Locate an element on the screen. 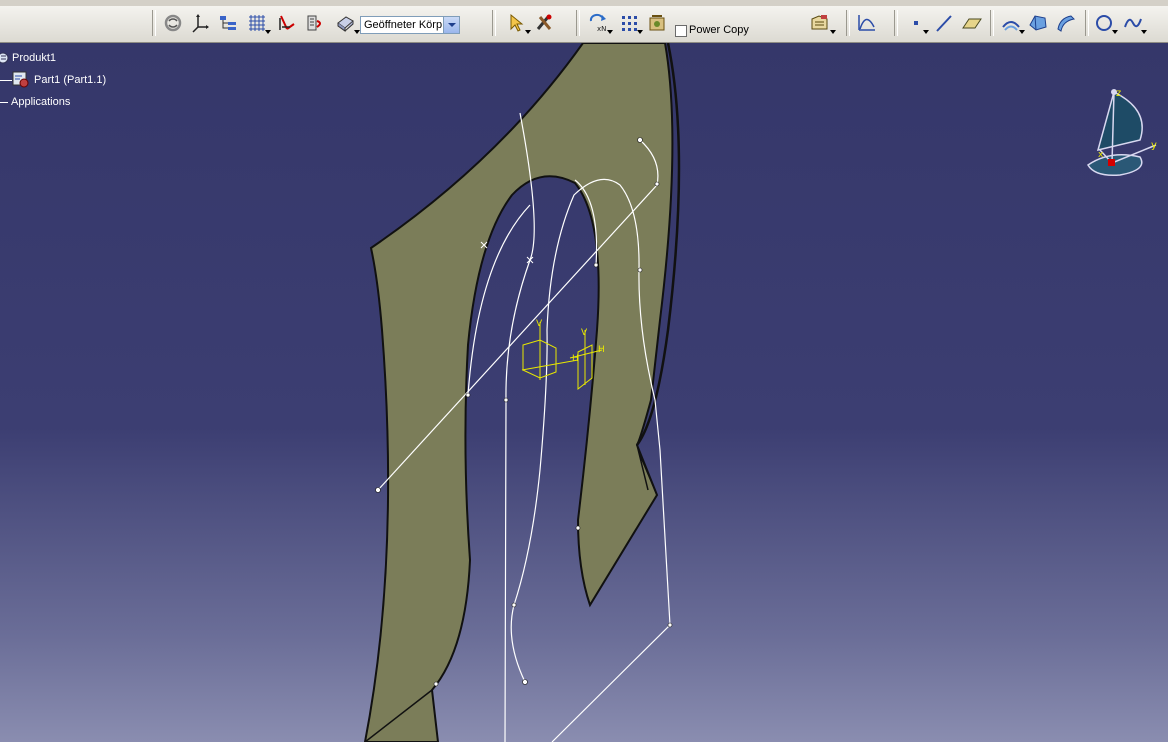 This screenshot has width=1168, height=742. tree-item-product: Produkt1 is located at coordinates (28, 58).